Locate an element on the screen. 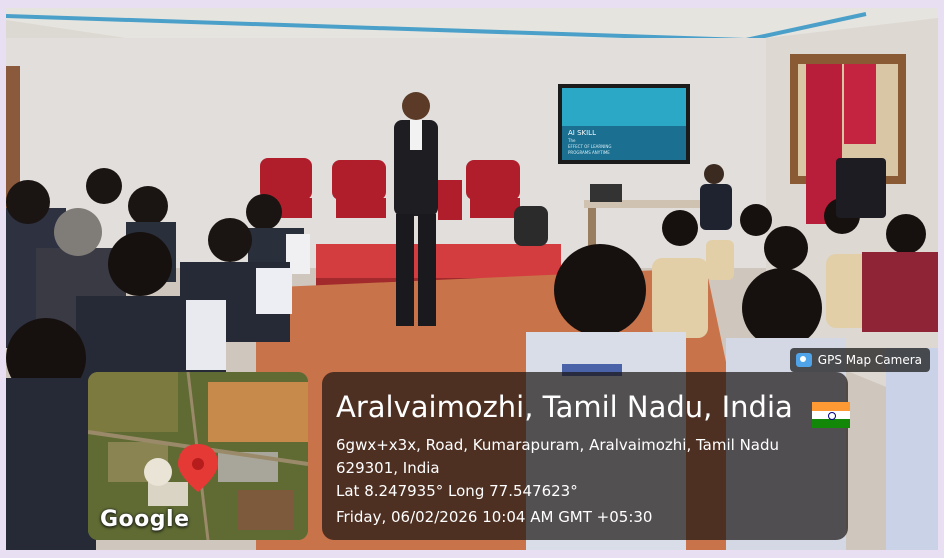 The image size is (944, 558). camera-icon is located at coordinates (803, 360).